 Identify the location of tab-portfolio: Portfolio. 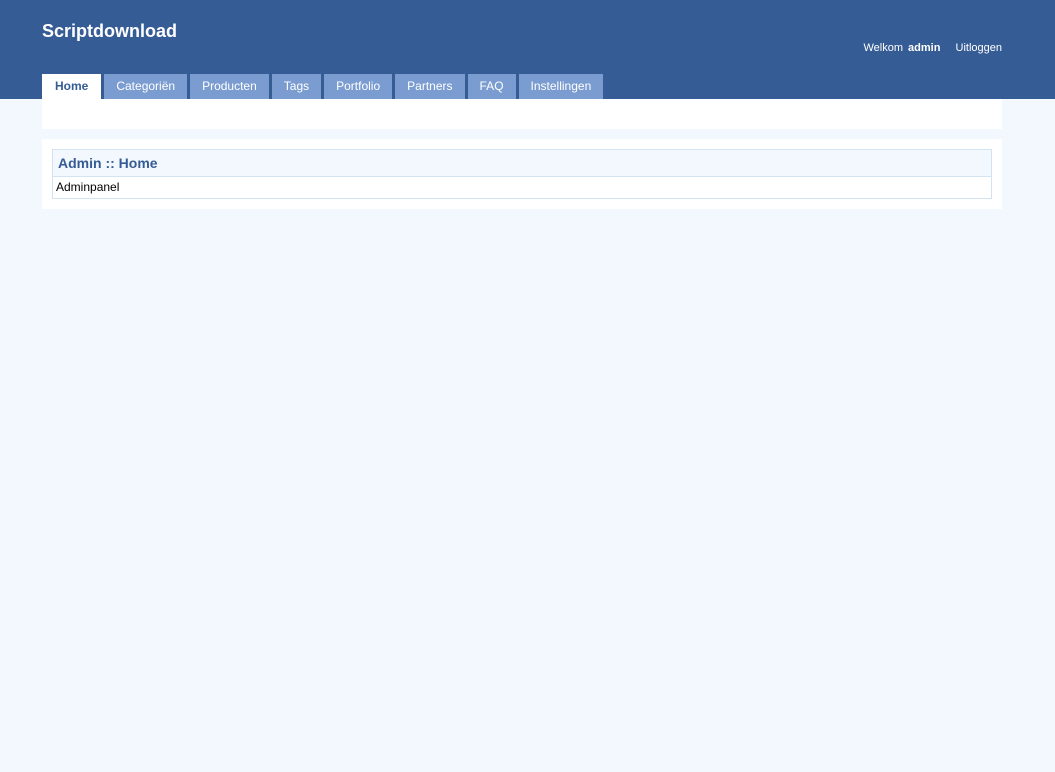
(358, 86).